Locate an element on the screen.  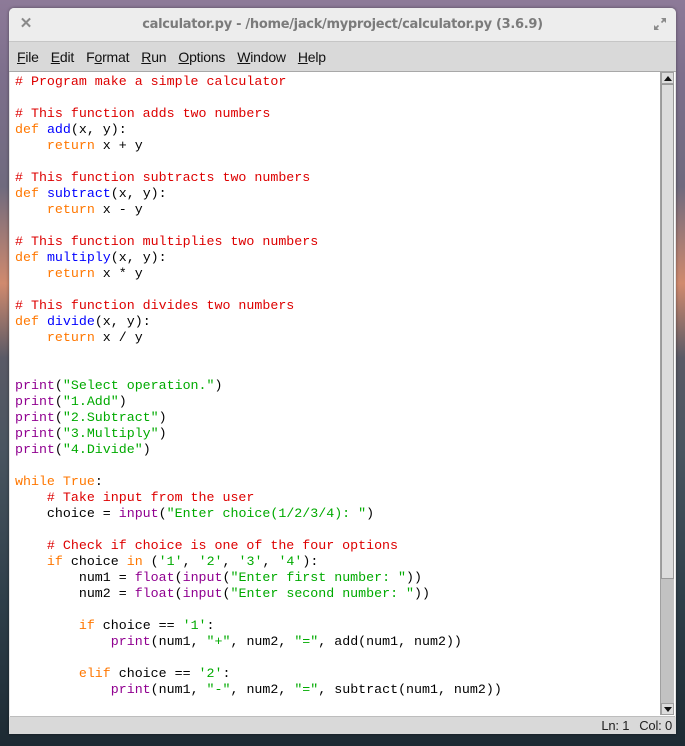
code-token-string: "3.Multiply" is located at coordinates (110, 433).